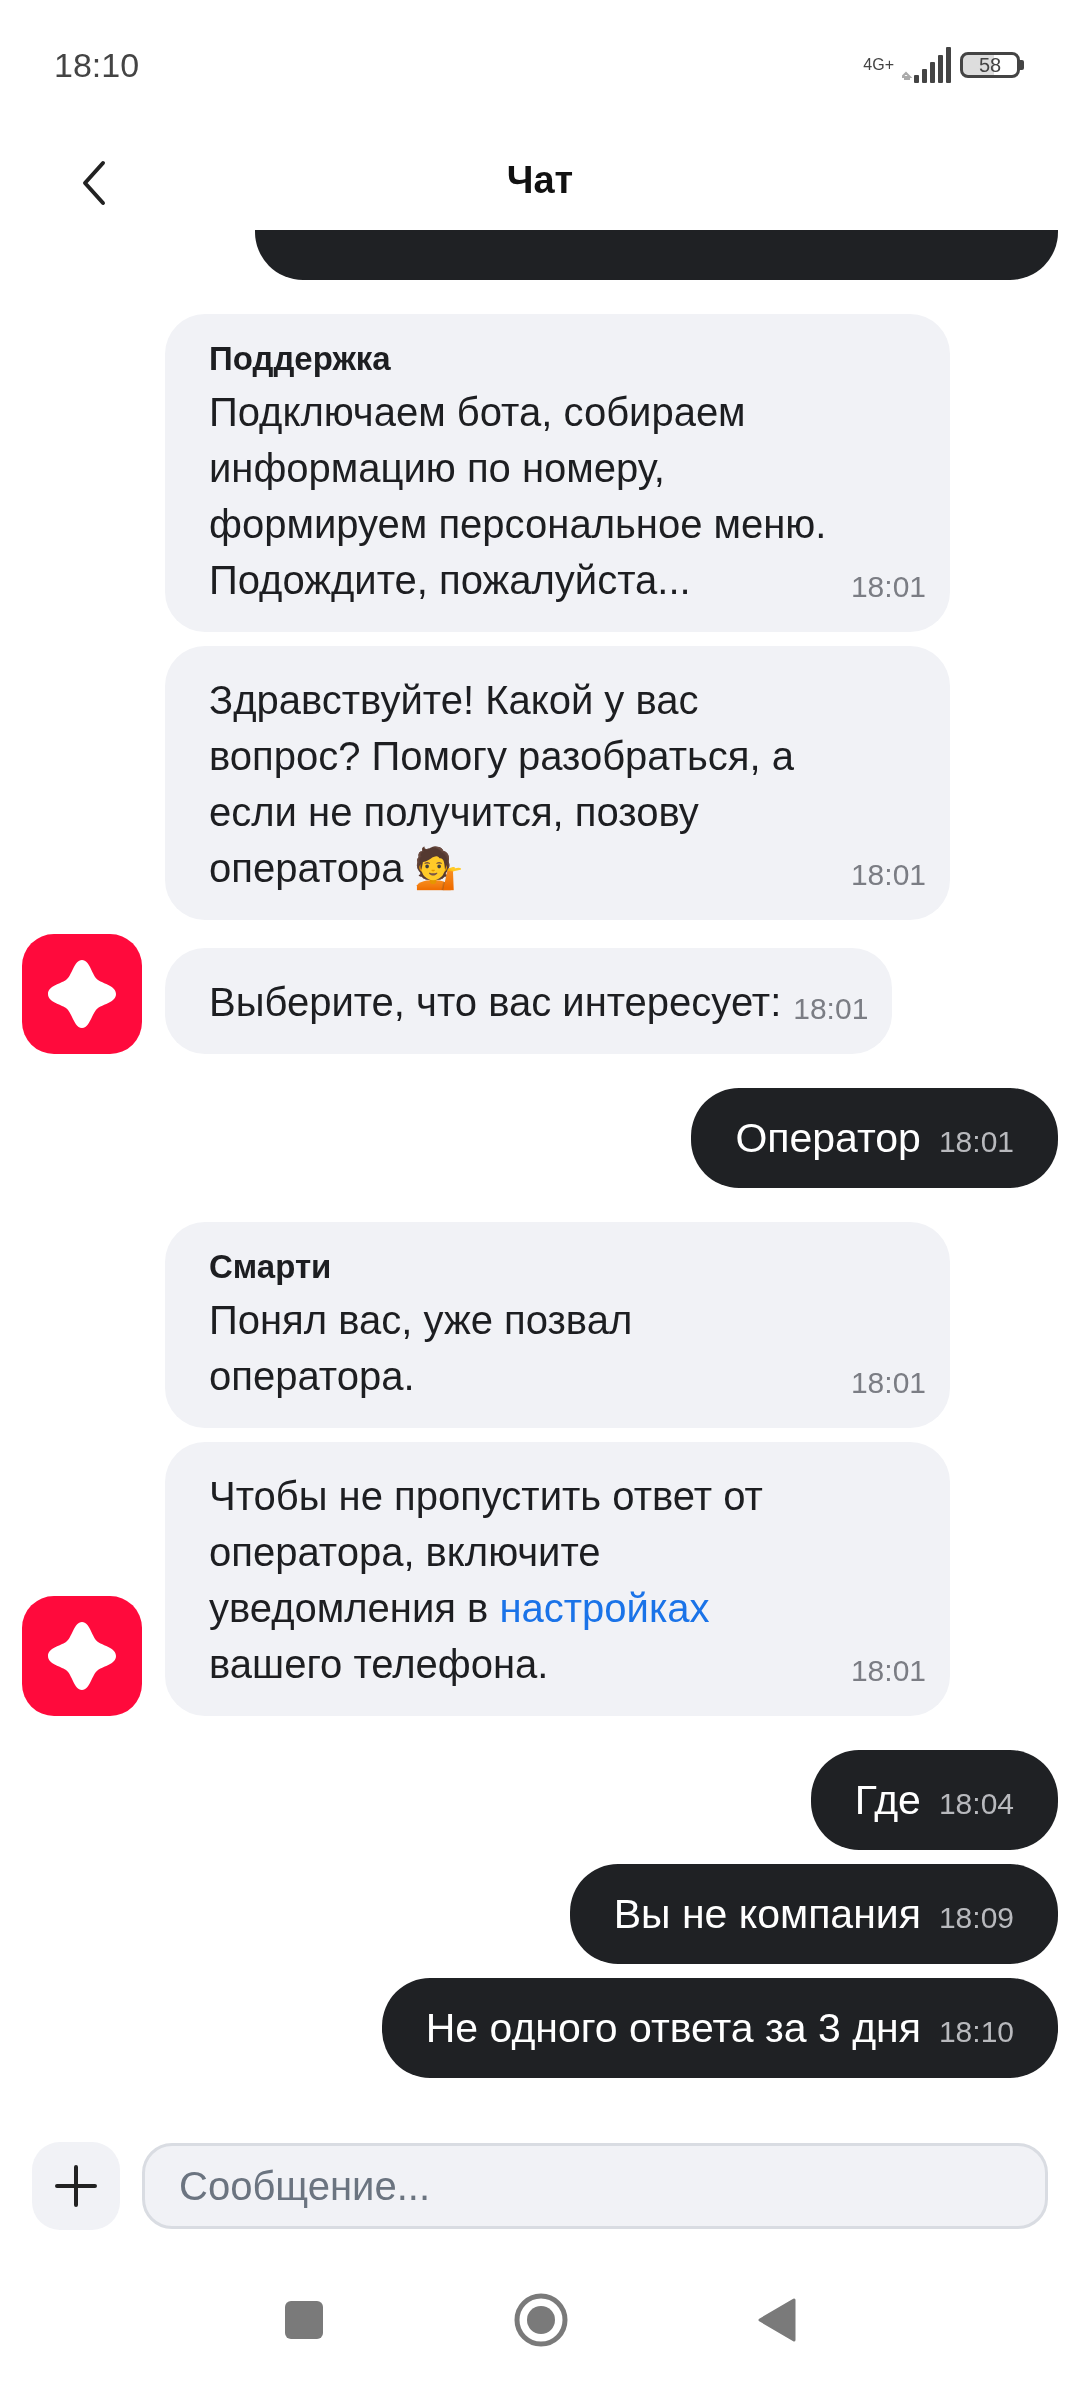 This screenshot has height=2400, width=1080. I want to click on message-time: 18:10, so click(976, 2032).